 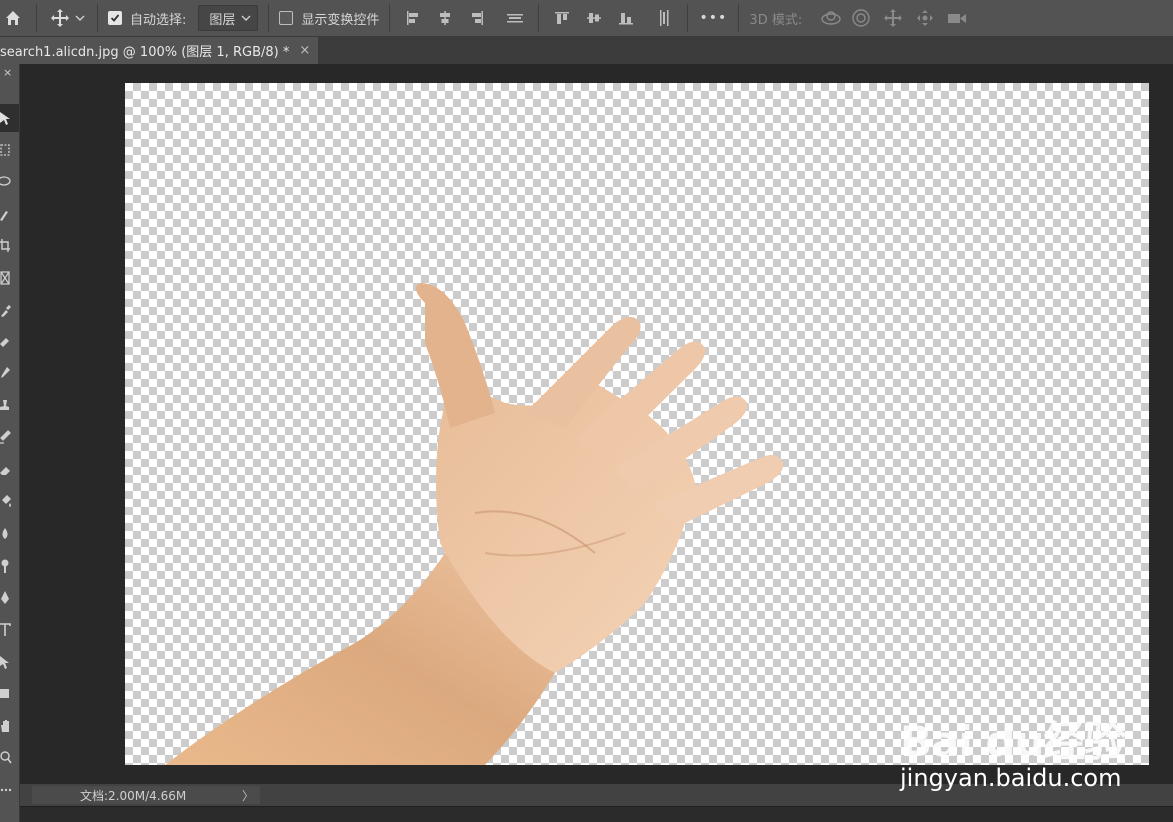 I want to click on tool-preset-chevron-down-icon, so click(x=80, y=18).